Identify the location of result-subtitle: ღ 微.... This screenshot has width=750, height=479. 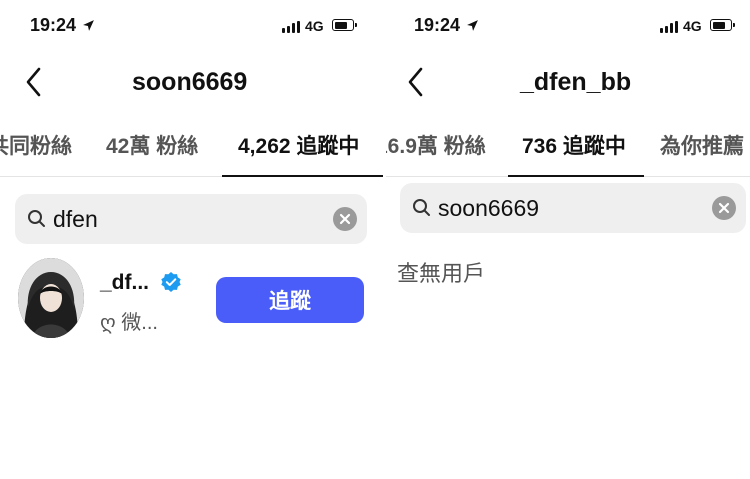
(129, 323).